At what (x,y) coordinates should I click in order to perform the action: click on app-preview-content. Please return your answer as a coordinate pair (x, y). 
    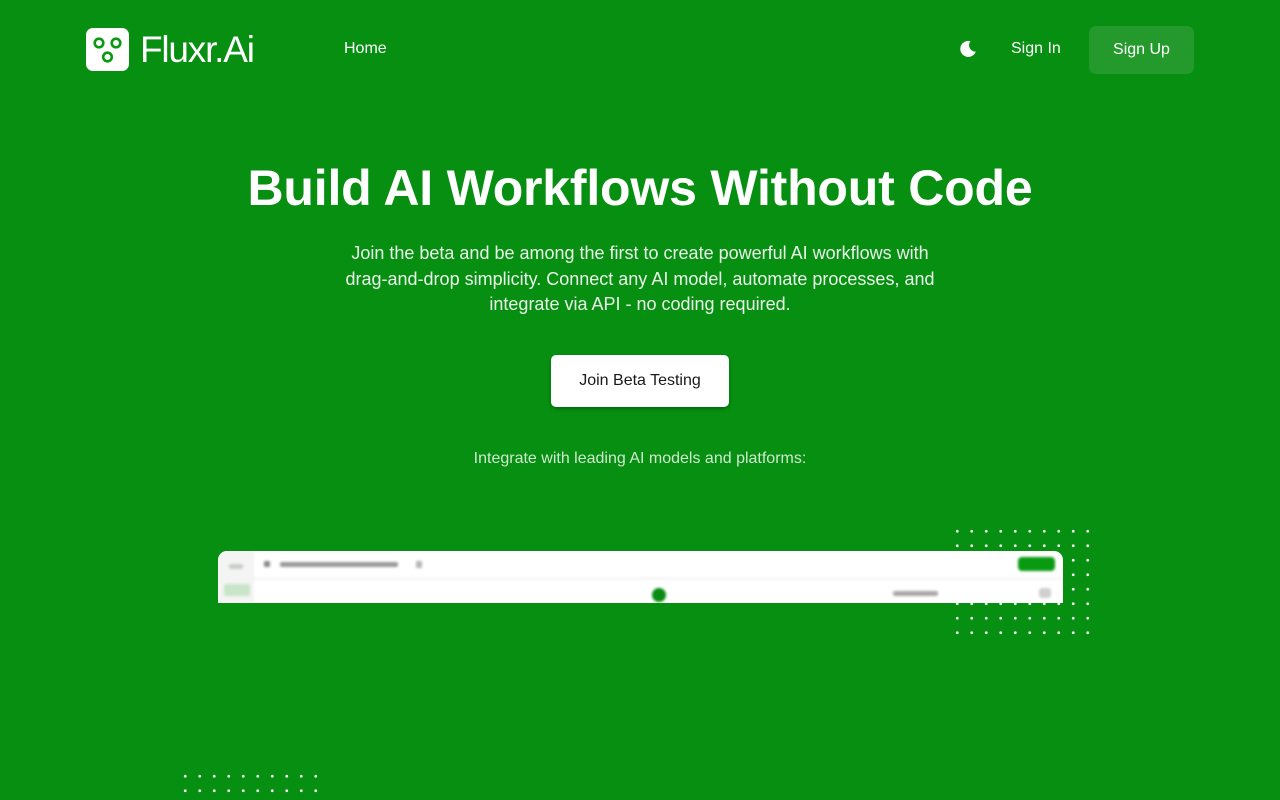
    Looking at the image, I should click on (640, 577).